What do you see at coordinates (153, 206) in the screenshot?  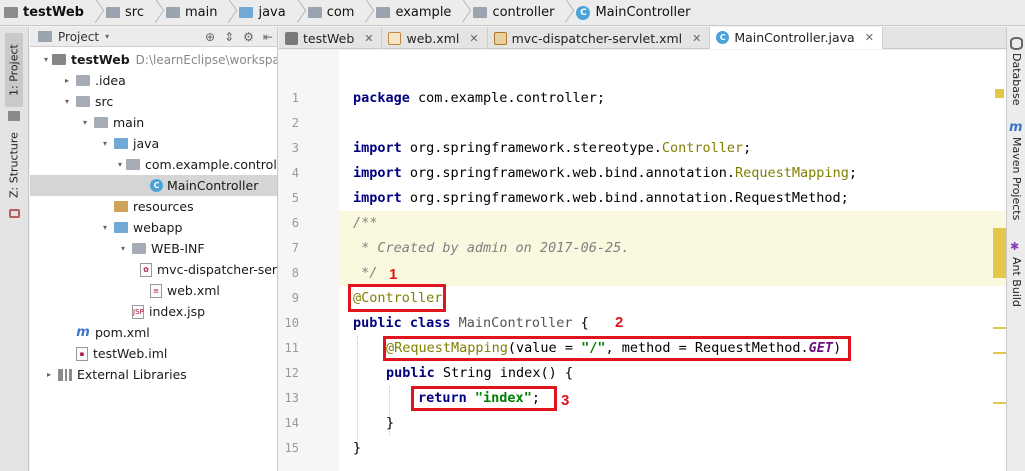 I see `tree-item: resources` at bounding box center [153, 206].